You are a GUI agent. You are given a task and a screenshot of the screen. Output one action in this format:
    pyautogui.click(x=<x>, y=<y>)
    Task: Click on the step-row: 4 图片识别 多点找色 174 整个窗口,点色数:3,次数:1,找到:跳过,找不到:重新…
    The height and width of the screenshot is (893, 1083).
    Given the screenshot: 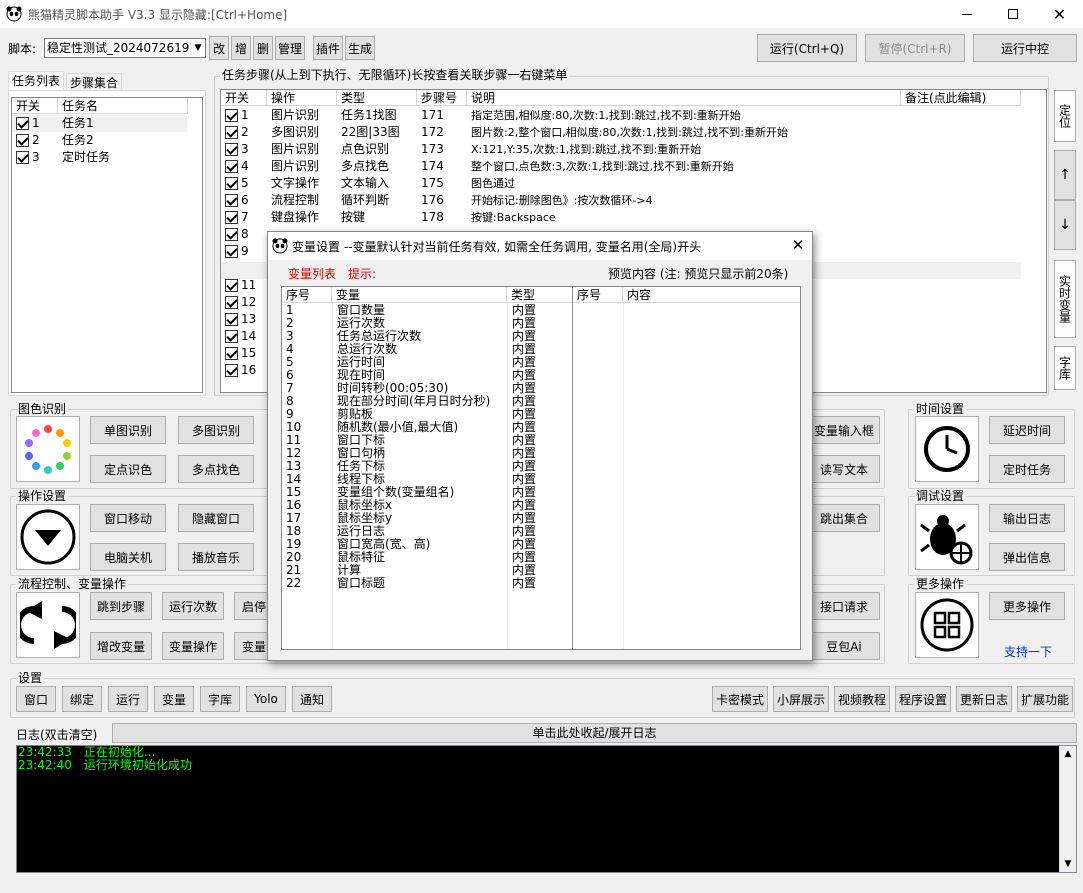 What is the action you would take?
    pyautogui.click(x=621, y=166)
    